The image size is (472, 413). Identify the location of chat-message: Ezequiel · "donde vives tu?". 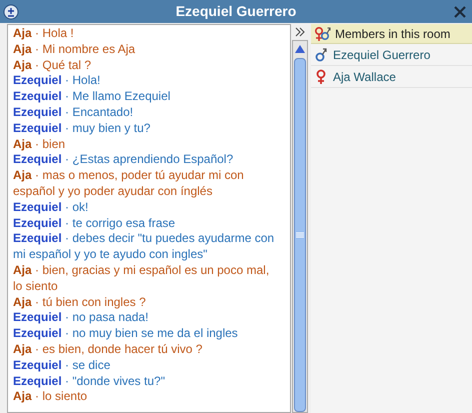
(89, 382).